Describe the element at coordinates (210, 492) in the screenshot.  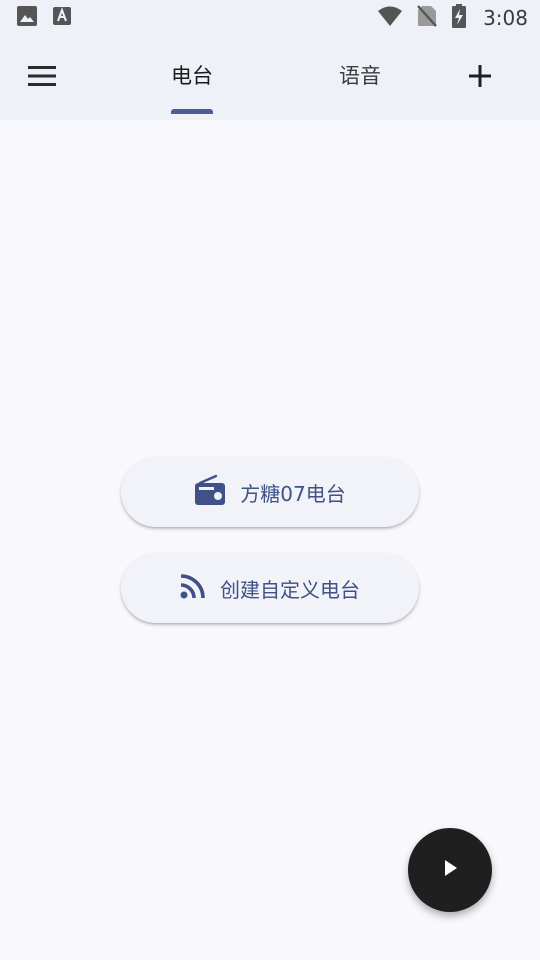
I see `radio-icon` at that location.